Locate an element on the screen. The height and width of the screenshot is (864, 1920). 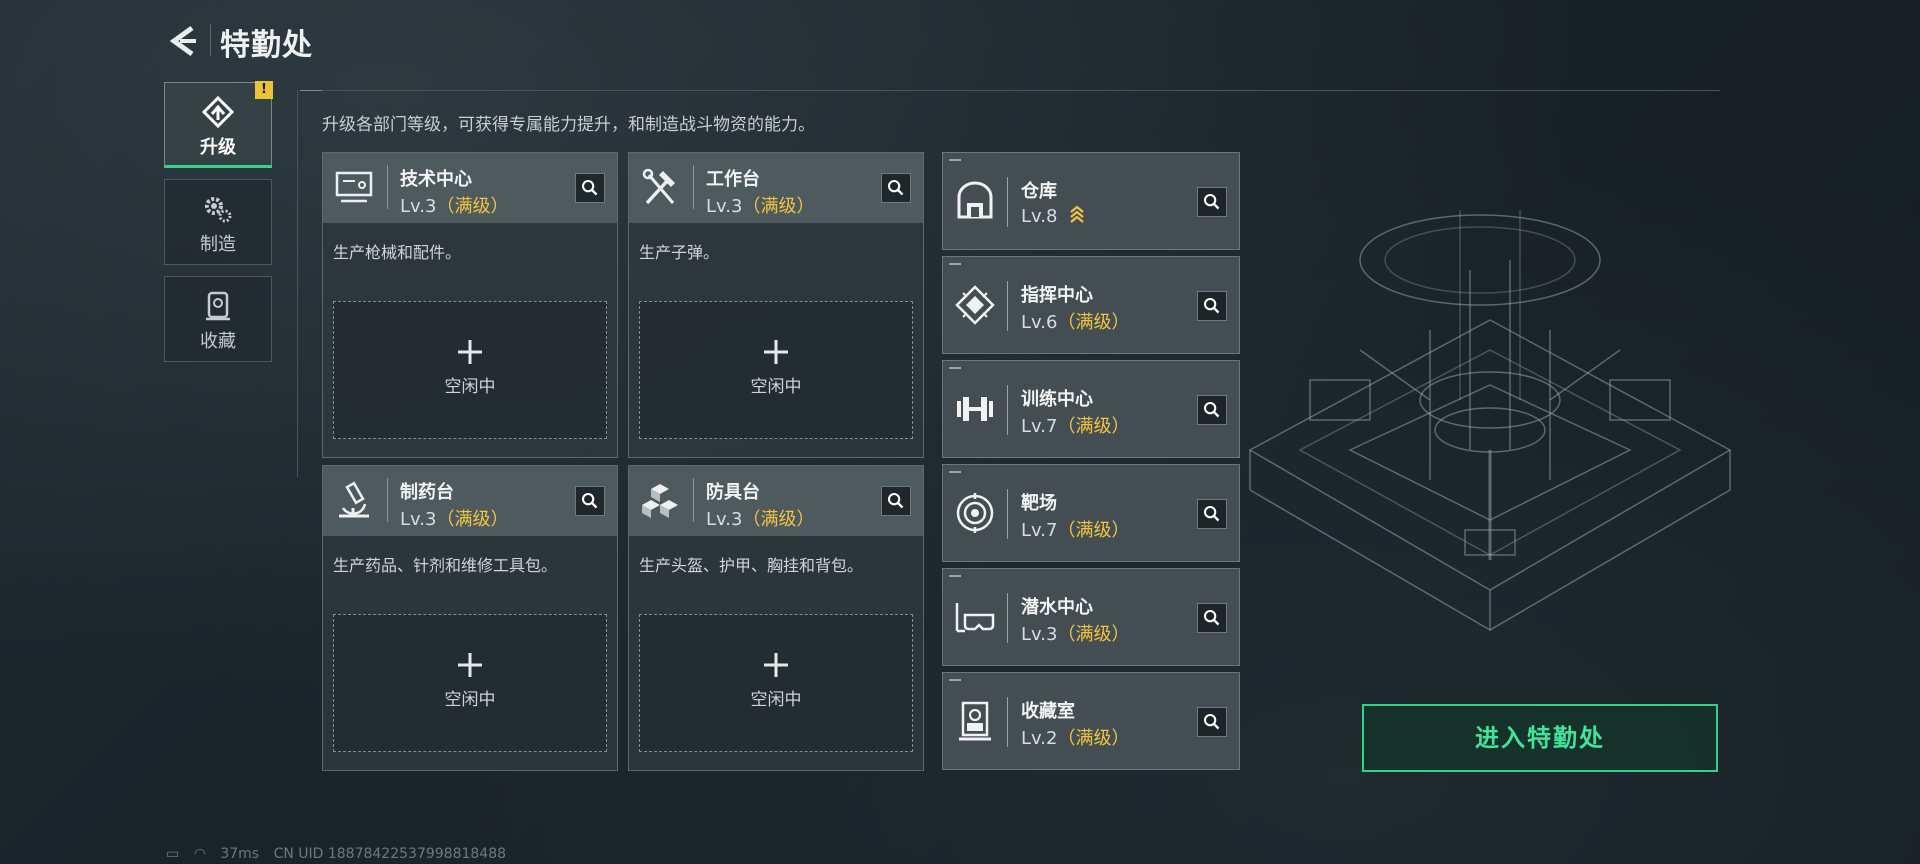
facility-level: Lv.8 is located at coordinates (1053, 215).